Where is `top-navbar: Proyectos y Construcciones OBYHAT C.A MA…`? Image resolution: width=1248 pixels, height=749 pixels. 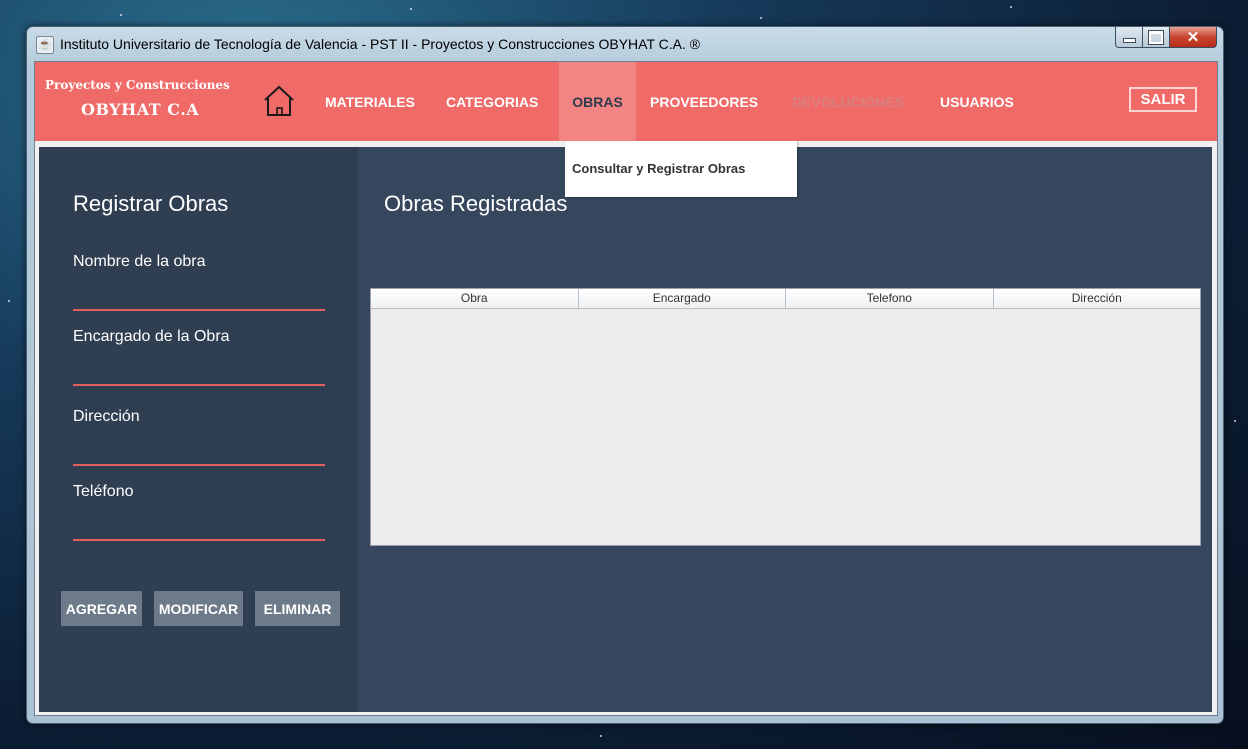
top-navbar: Proyectos y Construcciones OBYHAT C.A MA… is located at coordinates (626, 101).